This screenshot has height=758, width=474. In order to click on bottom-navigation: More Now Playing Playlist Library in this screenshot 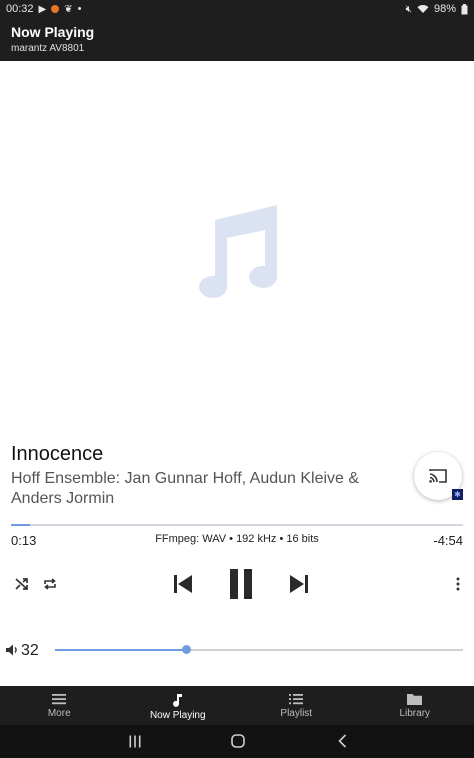, I will do `click(237, 705)`.